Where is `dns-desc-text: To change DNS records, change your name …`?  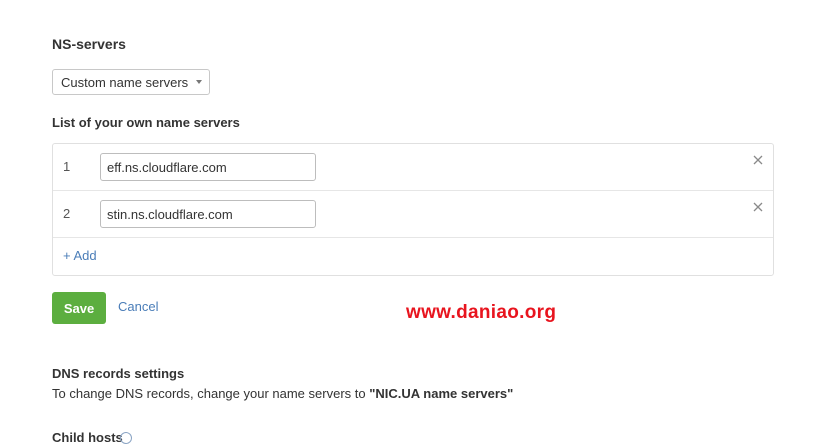
dns-desc-text: To change DNS records, change your name … is located at coordinates (211, 393).